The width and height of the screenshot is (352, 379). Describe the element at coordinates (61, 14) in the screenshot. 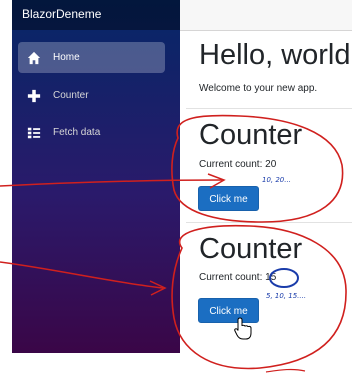

I see `brand-title: BlazorDeneme` at that location.